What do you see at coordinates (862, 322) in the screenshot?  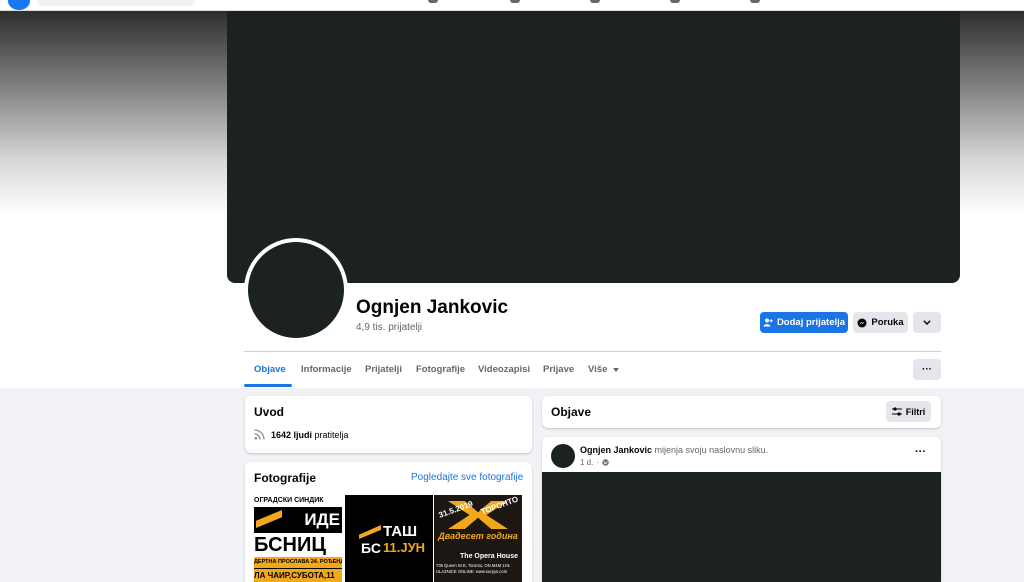 I see `messenger-icon` at bounding box center [862, 322].